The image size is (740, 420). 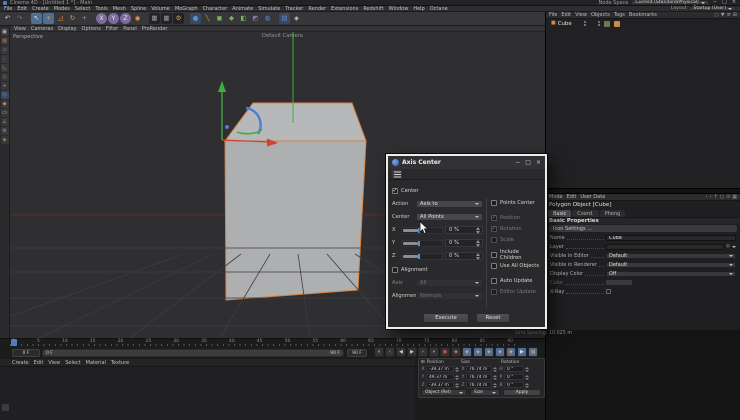 What do you see at coordinates (553, 15) in the screenshot?
I see `om-menu-item: File` at bounding box center [553, 15].